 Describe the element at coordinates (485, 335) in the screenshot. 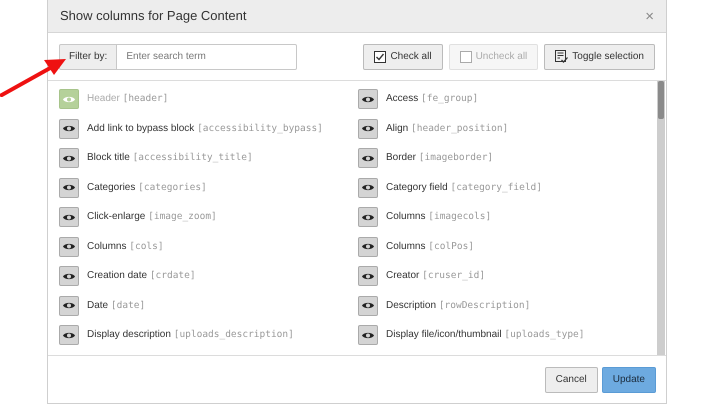

I see `column-label: Display file/icon/thumbnail [uploads_type]` at that location.